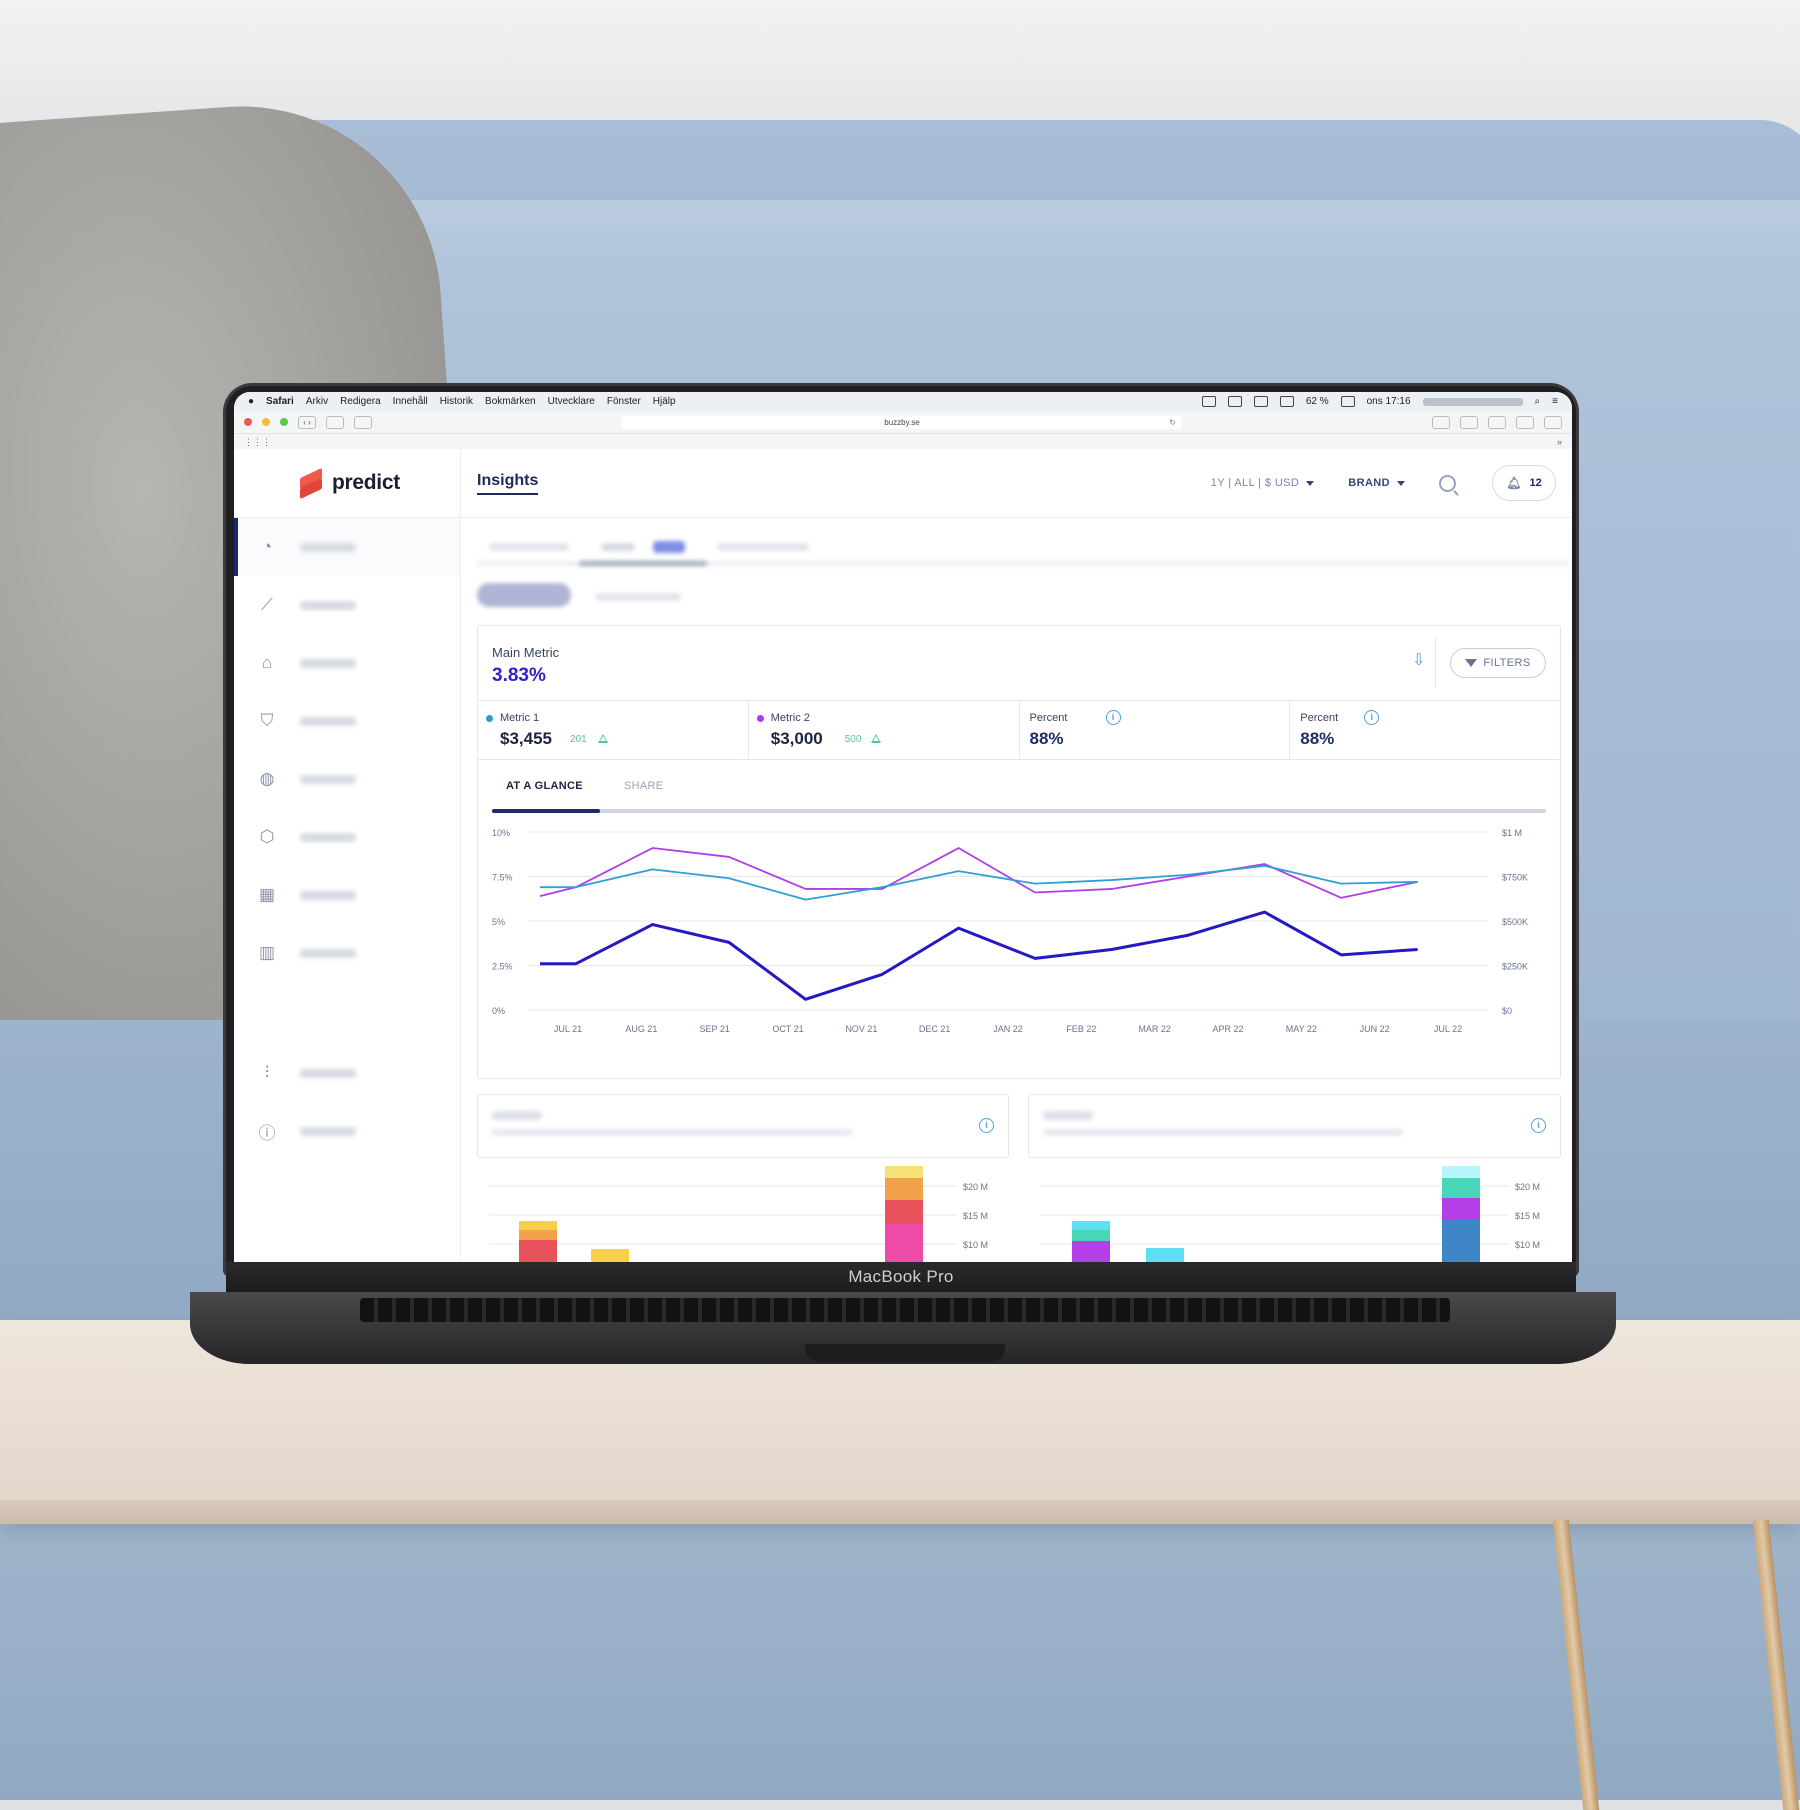 The image size is (1800, 1810). What do you see at coordinates (307, 422) in the screenshot?
I see `back-forward-button: ‹ ›` at bounding box center [307, 422].